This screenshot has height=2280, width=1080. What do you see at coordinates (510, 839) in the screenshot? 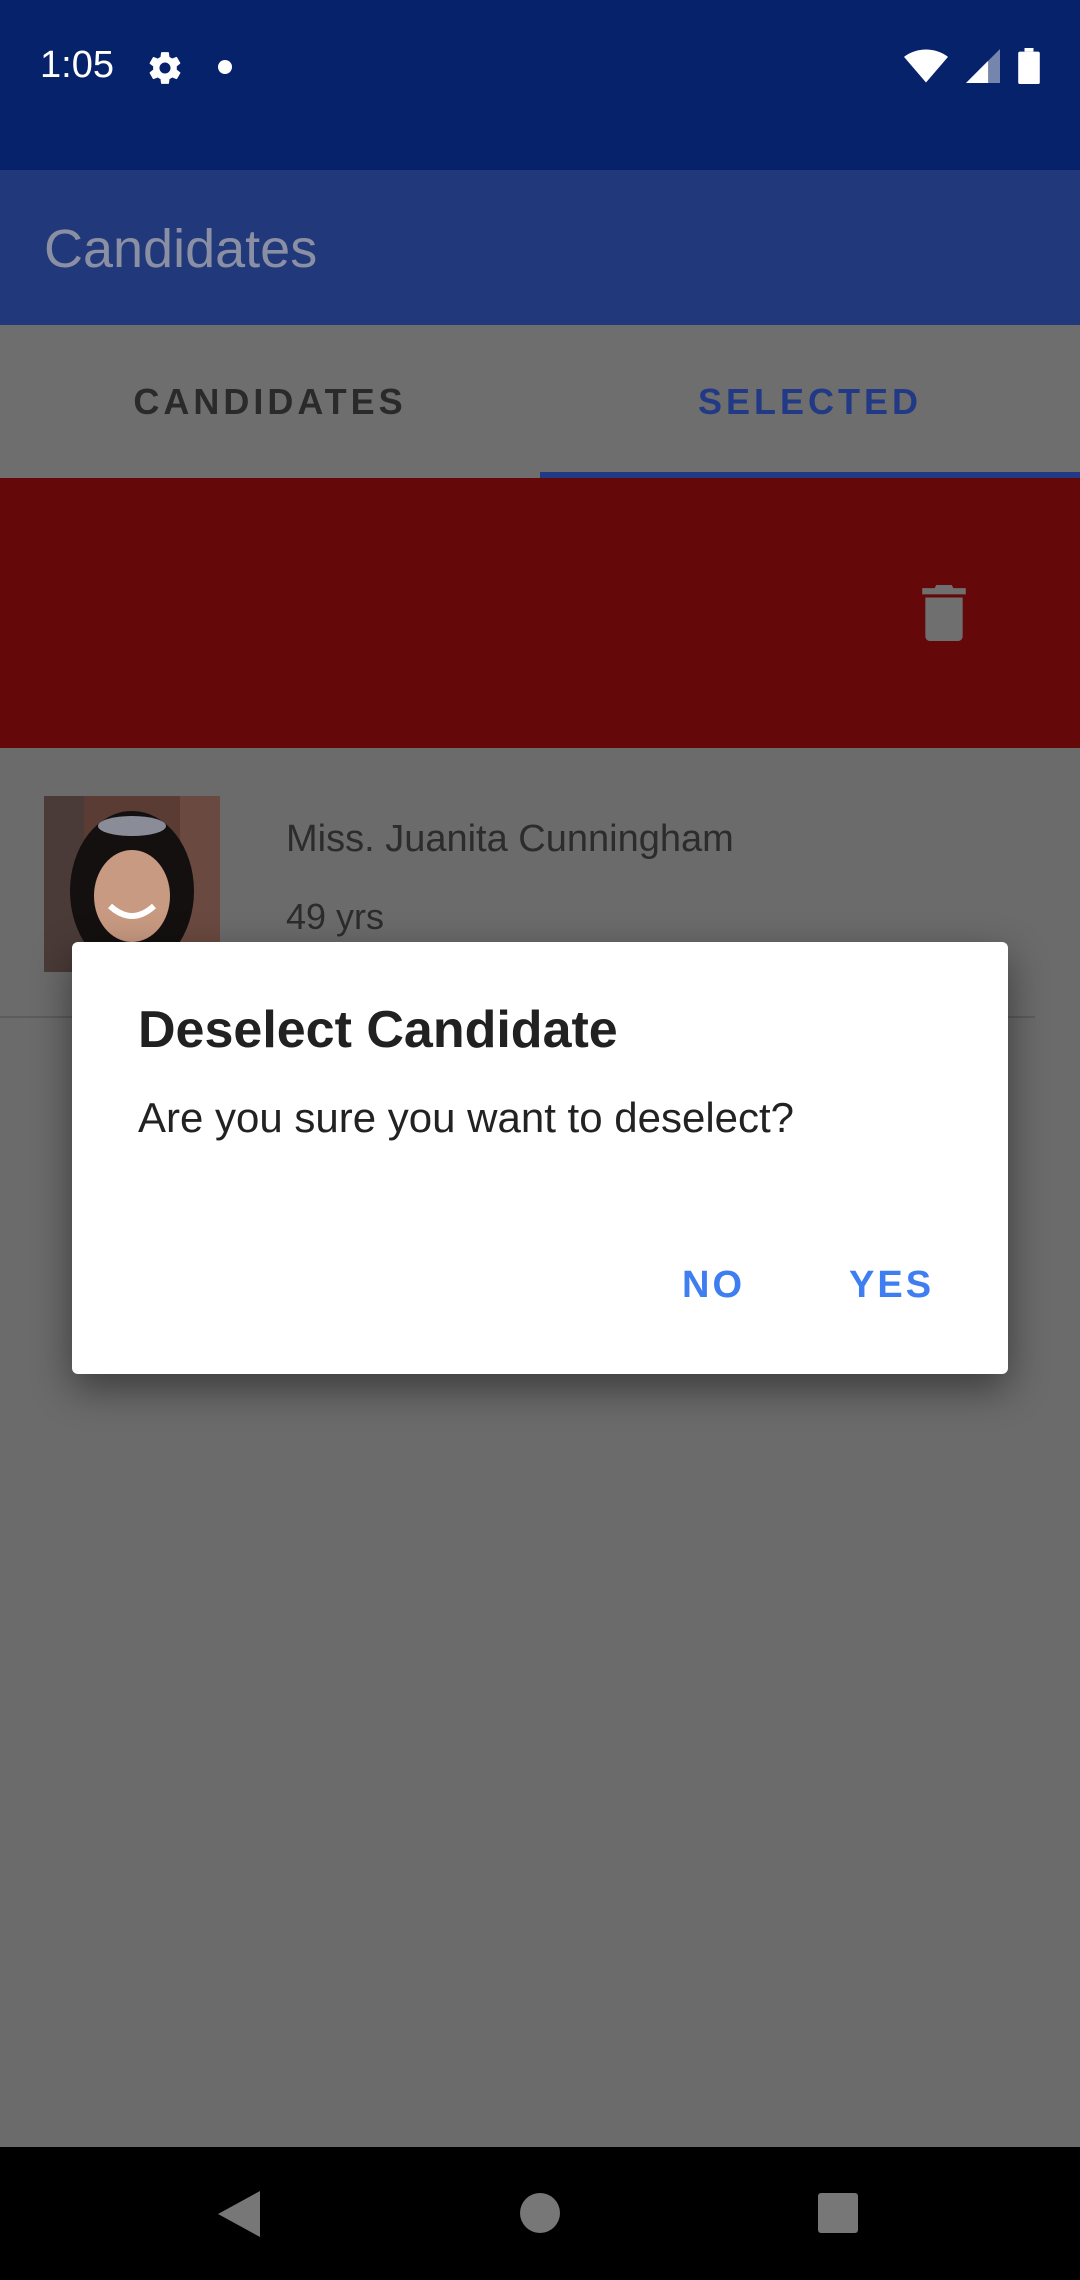
I see `candidate-name: Miss. Juanita Cunningham` at bounding box center [510, 839].